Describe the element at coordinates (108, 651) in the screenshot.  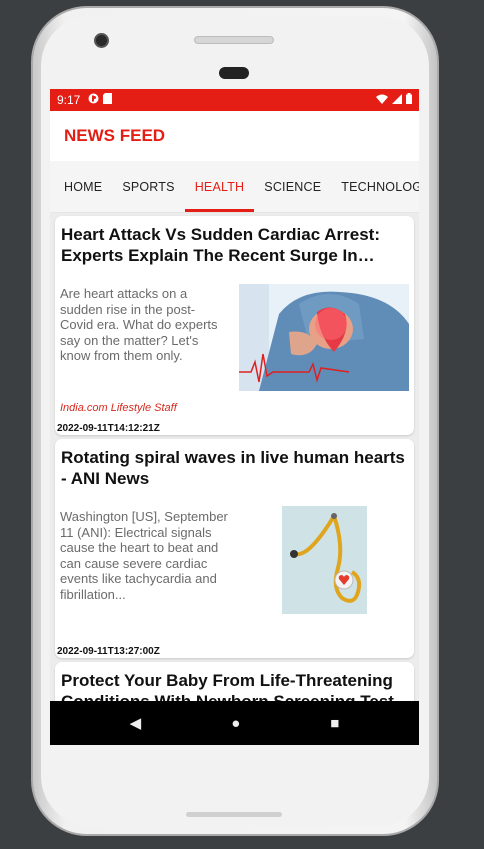
I see `article-date: 2022-09-11T13:27:00Z` at that location.